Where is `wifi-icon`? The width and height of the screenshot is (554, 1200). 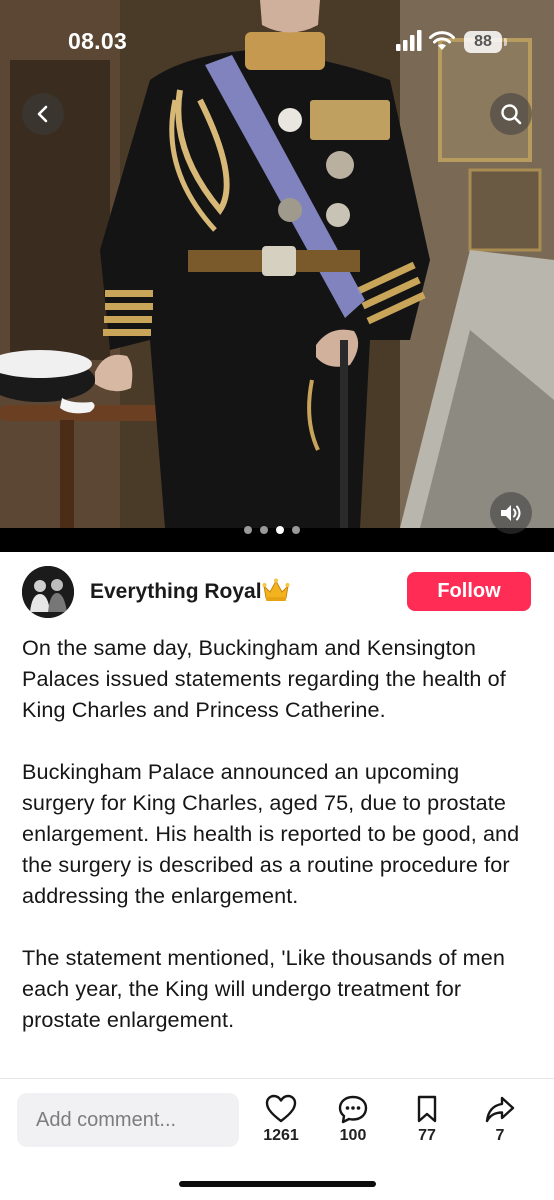
wifi-icon is located at coordinates (442, 40).